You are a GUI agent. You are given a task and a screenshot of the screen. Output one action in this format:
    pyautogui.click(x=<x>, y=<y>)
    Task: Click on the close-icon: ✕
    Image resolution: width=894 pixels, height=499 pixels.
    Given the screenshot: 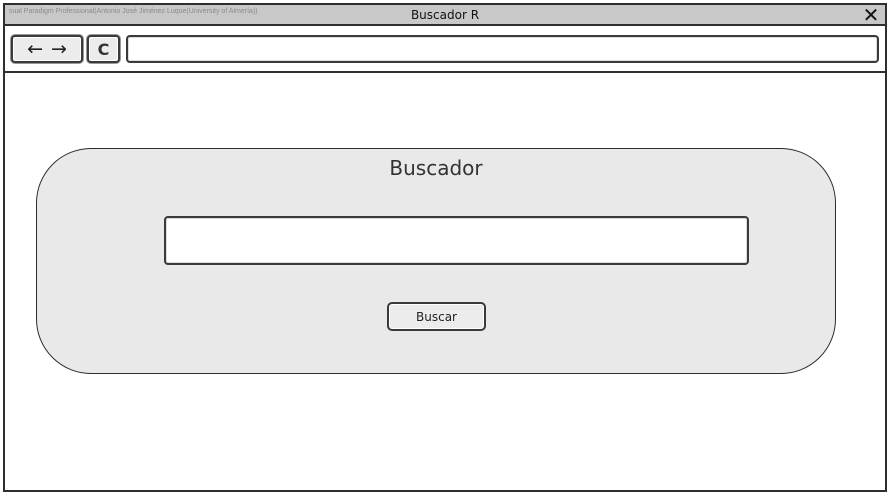 What is the action you would take?
    pyautogui.click(x=871, y=15)
    